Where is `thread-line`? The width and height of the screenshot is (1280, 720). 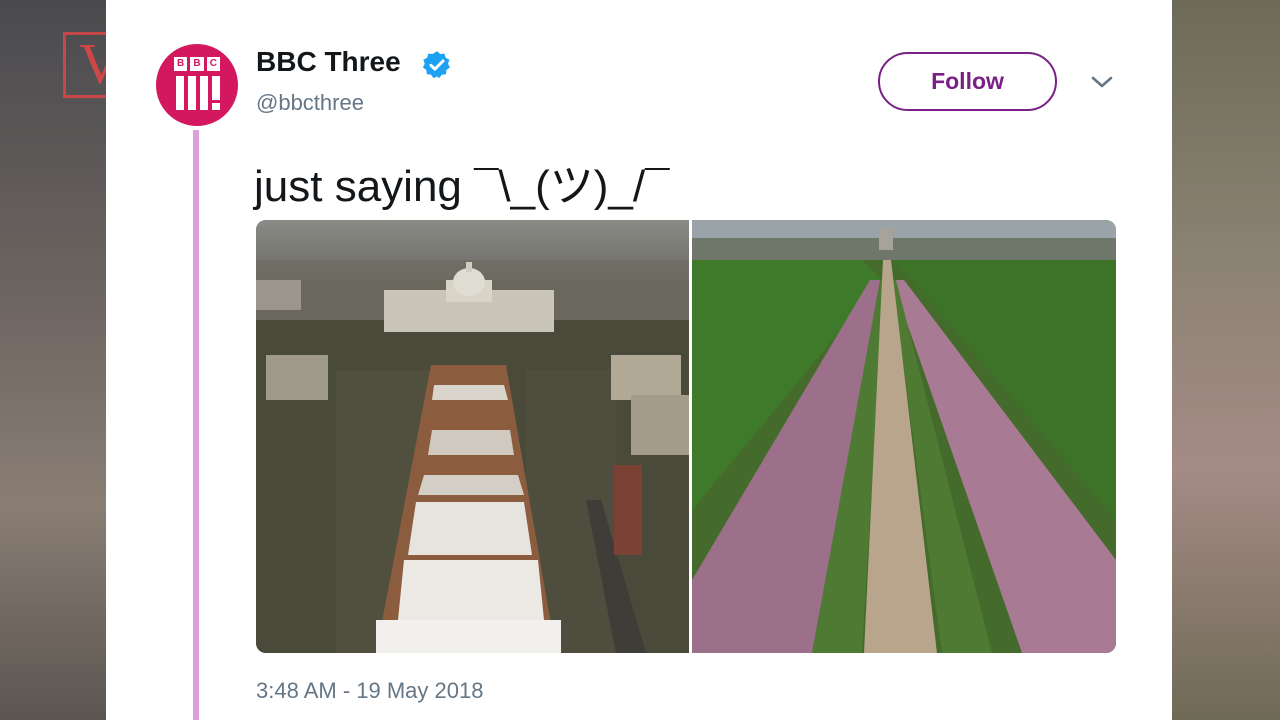 thread-line is located at coordinates (196, 425).